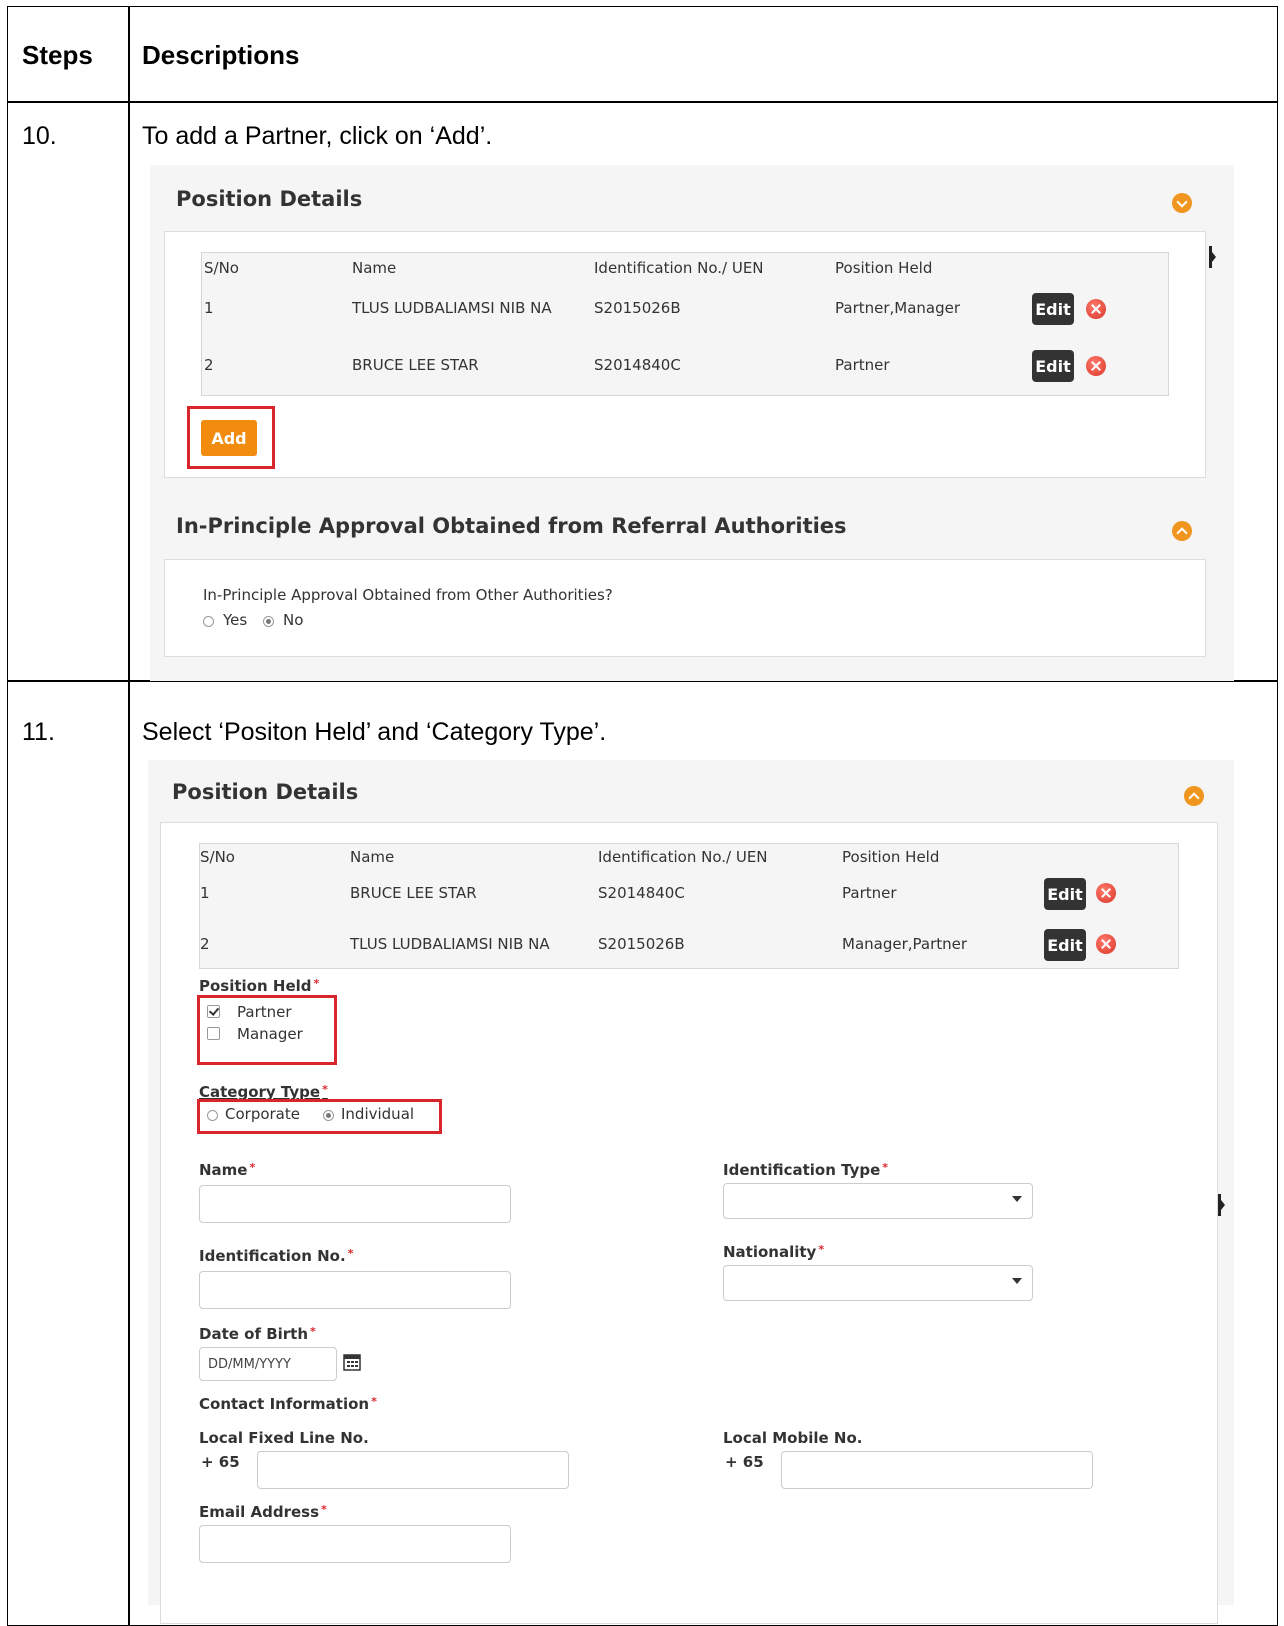 This screenshot has height=1626, width=1284. Describe the element at coordinates (129, 816) in the screenshot. I see `table-column-divider` at that location.